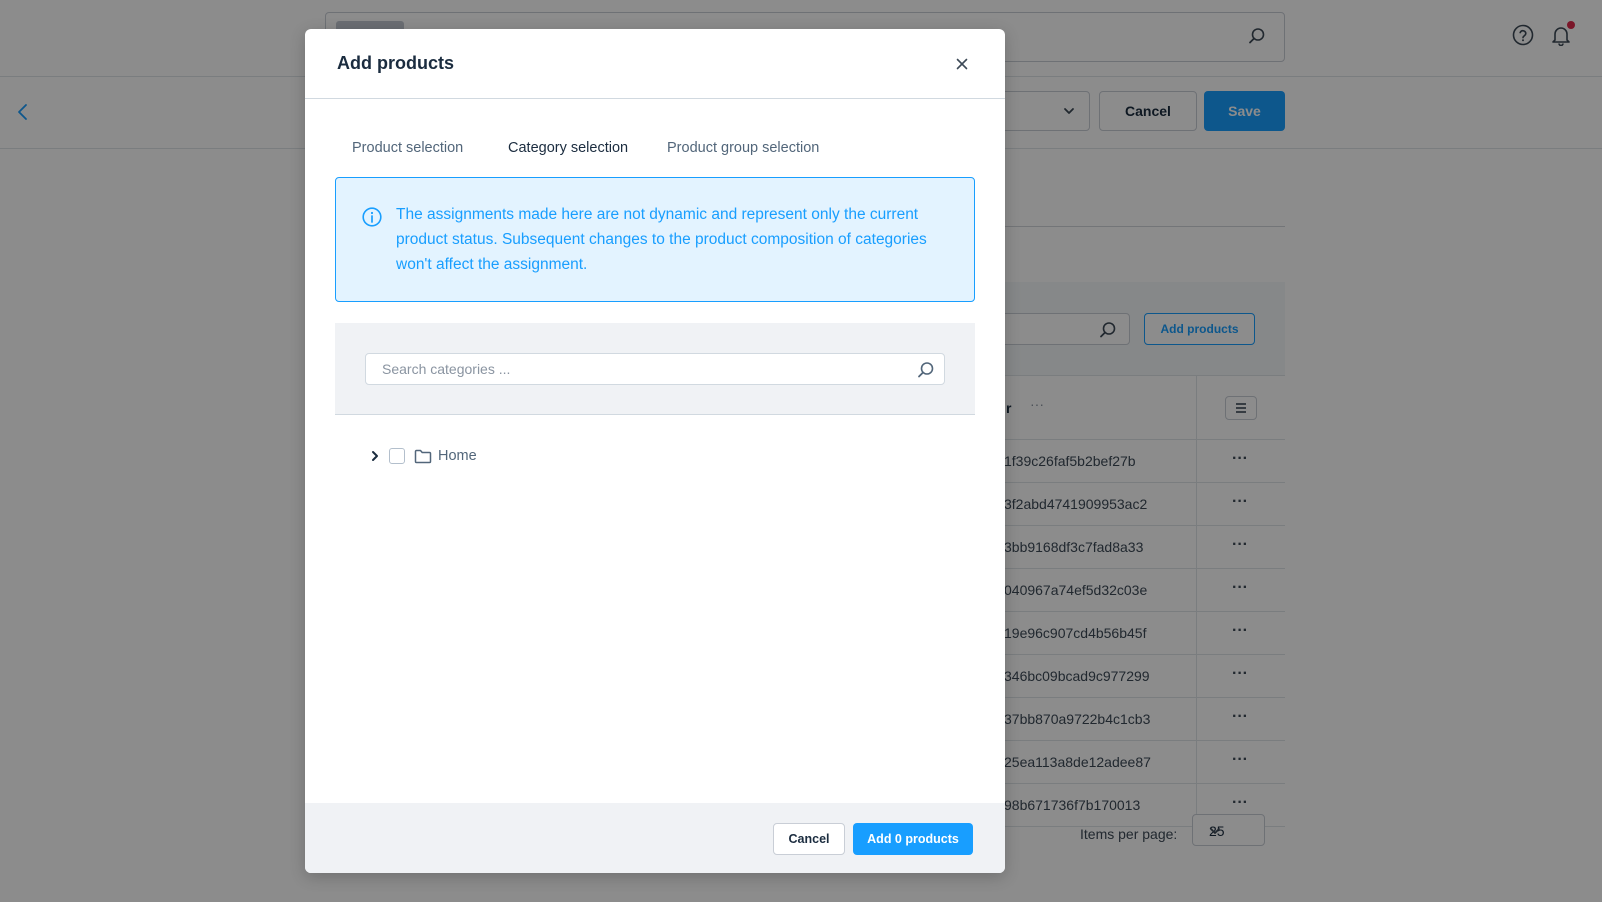  Describe the element at coordinates (397, 456) in the screenshot. I see `category-checkbox` at that location.